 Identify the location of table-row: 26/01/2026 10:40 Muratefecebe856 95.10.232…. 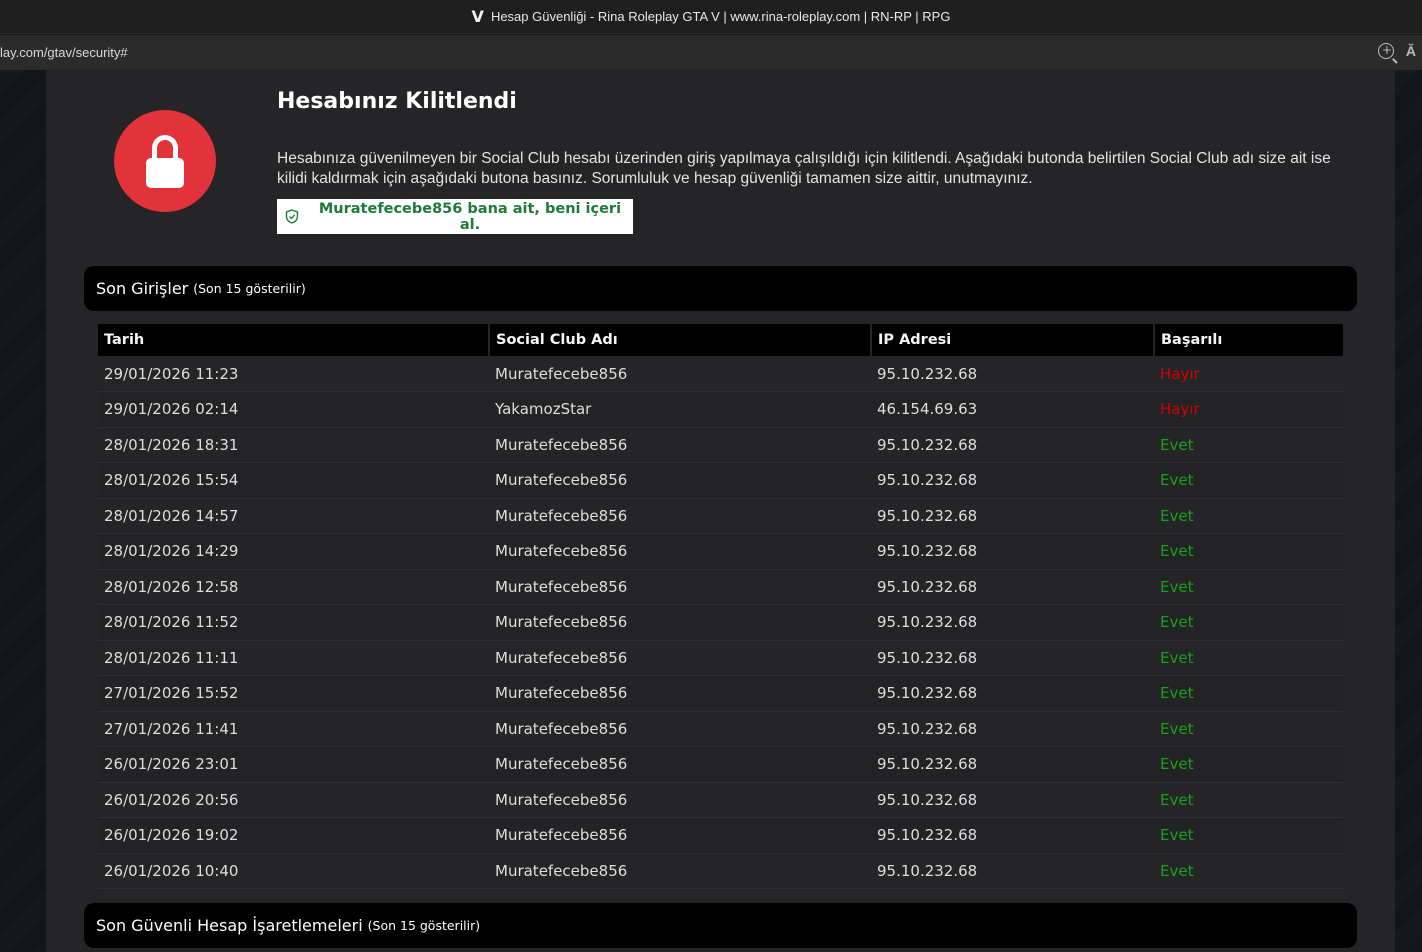
(720, 871).